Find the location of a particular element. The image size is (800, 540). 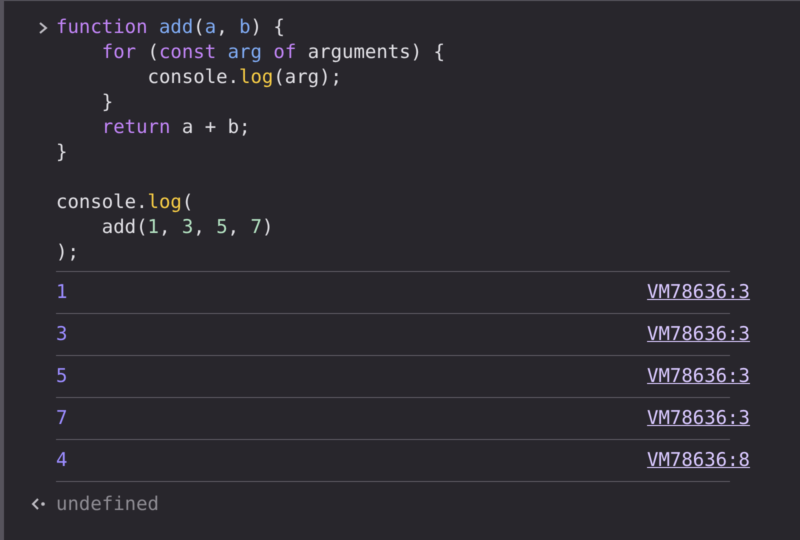

code-line: add(1, 3, 5, 7) is located at coordinates (187, 227).